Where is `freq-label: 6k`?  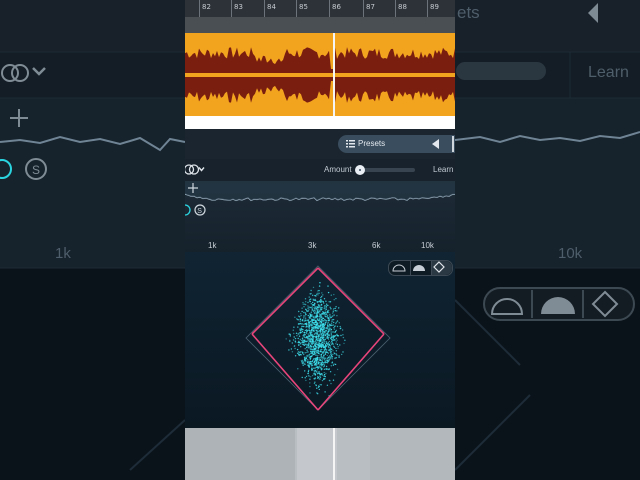
freq-label: 6k is located at coordinates (376, 245).